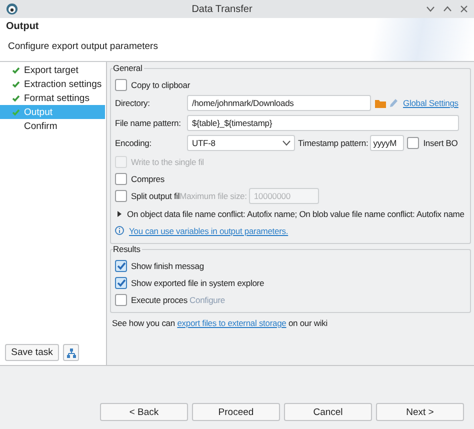 Image resolution: width=474 pixels, height=429 pixels. I want to click on checkbox-label: Split output fil, so click(155, 196).